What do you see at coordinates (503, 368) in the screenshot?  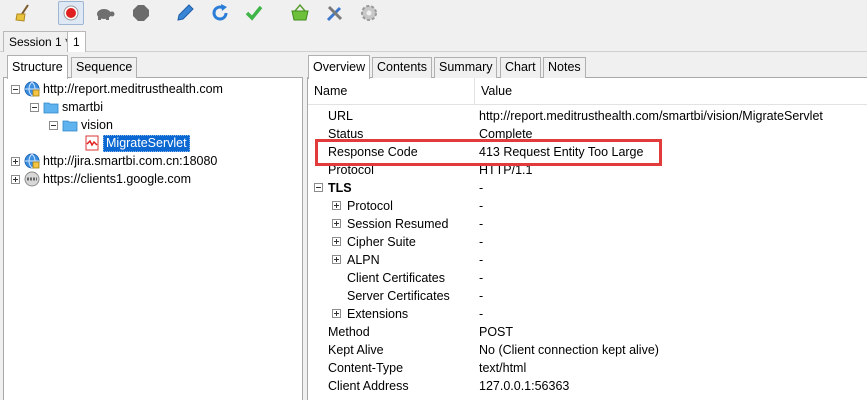 I see `row-value: text/html` at bounding box center [503, 368].